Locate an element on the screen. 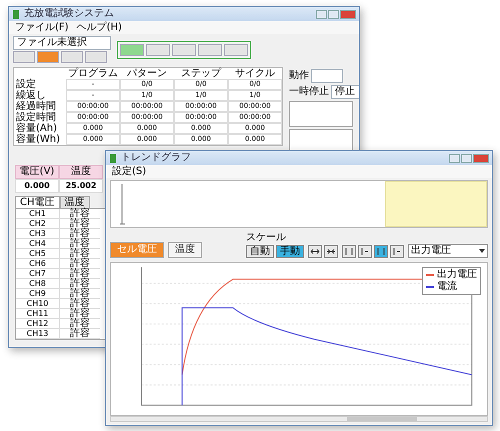 This screenshot has width=500, height=431. channel-name: CH9 is located at coordinates (38, 294).